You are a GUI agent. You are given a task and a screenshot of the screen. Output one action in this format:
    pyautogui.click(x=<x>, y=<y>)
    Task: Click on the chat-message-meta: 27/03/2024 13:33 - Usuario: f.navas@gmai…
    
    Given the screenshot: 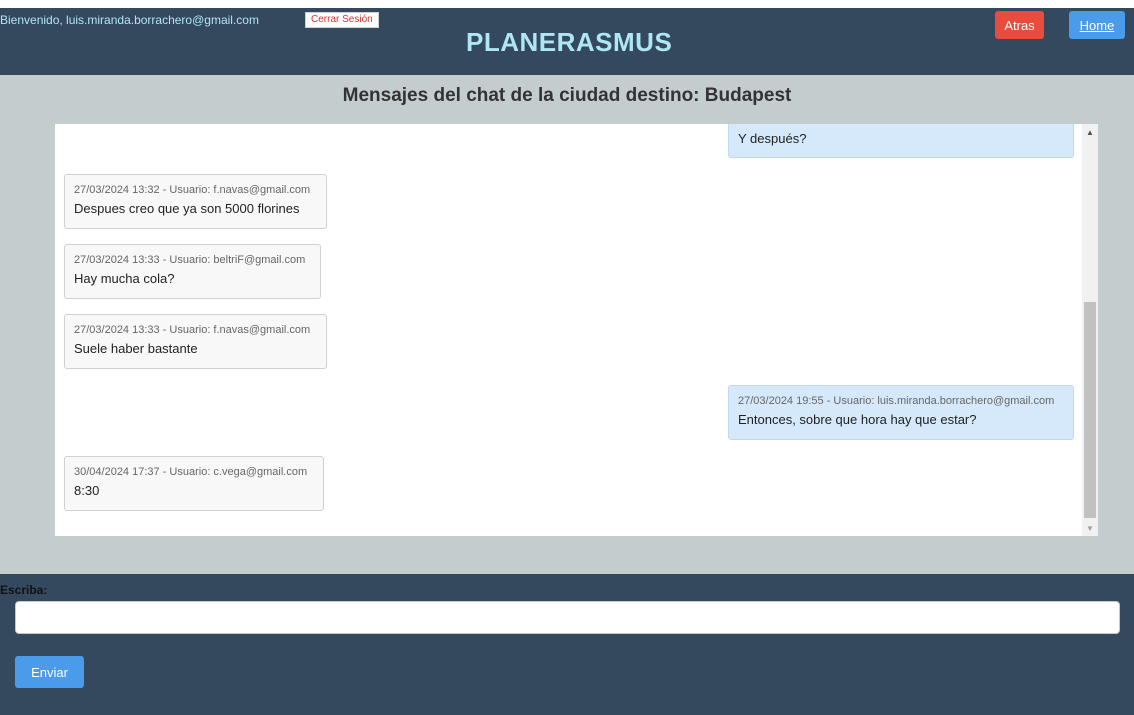 What is the action you would take?
    pyautogui.click(x=192, y=330)
    